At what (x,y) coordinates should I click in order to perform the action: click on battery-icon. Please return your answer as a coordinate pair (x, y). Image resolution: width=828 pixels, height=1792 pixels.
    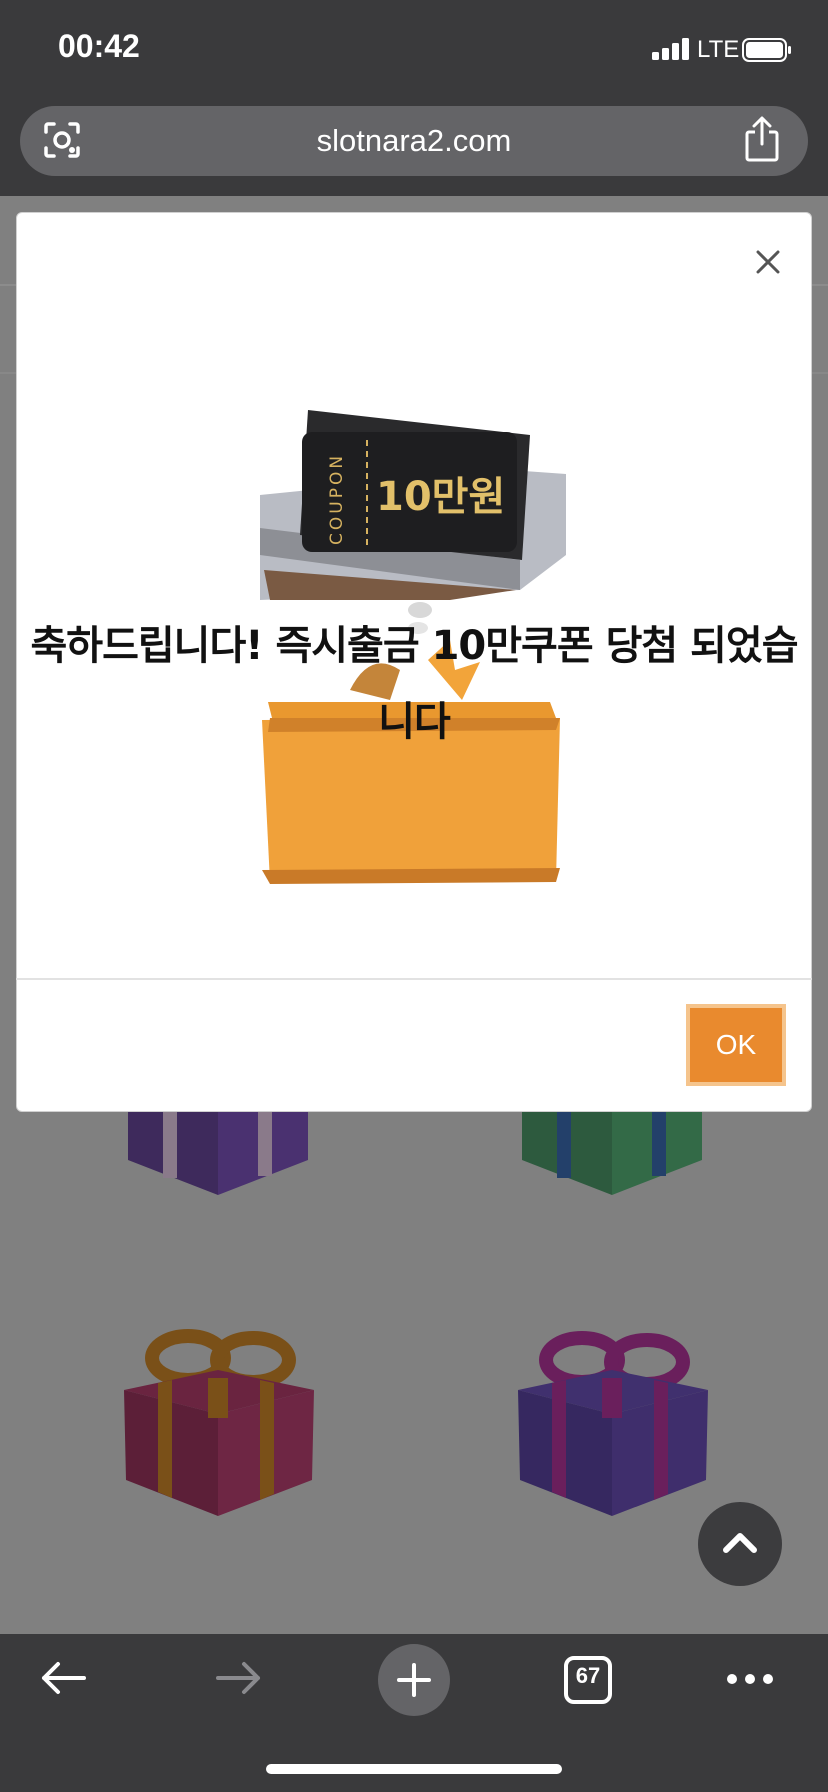
    Looking at the image, I should click on (766, 50).